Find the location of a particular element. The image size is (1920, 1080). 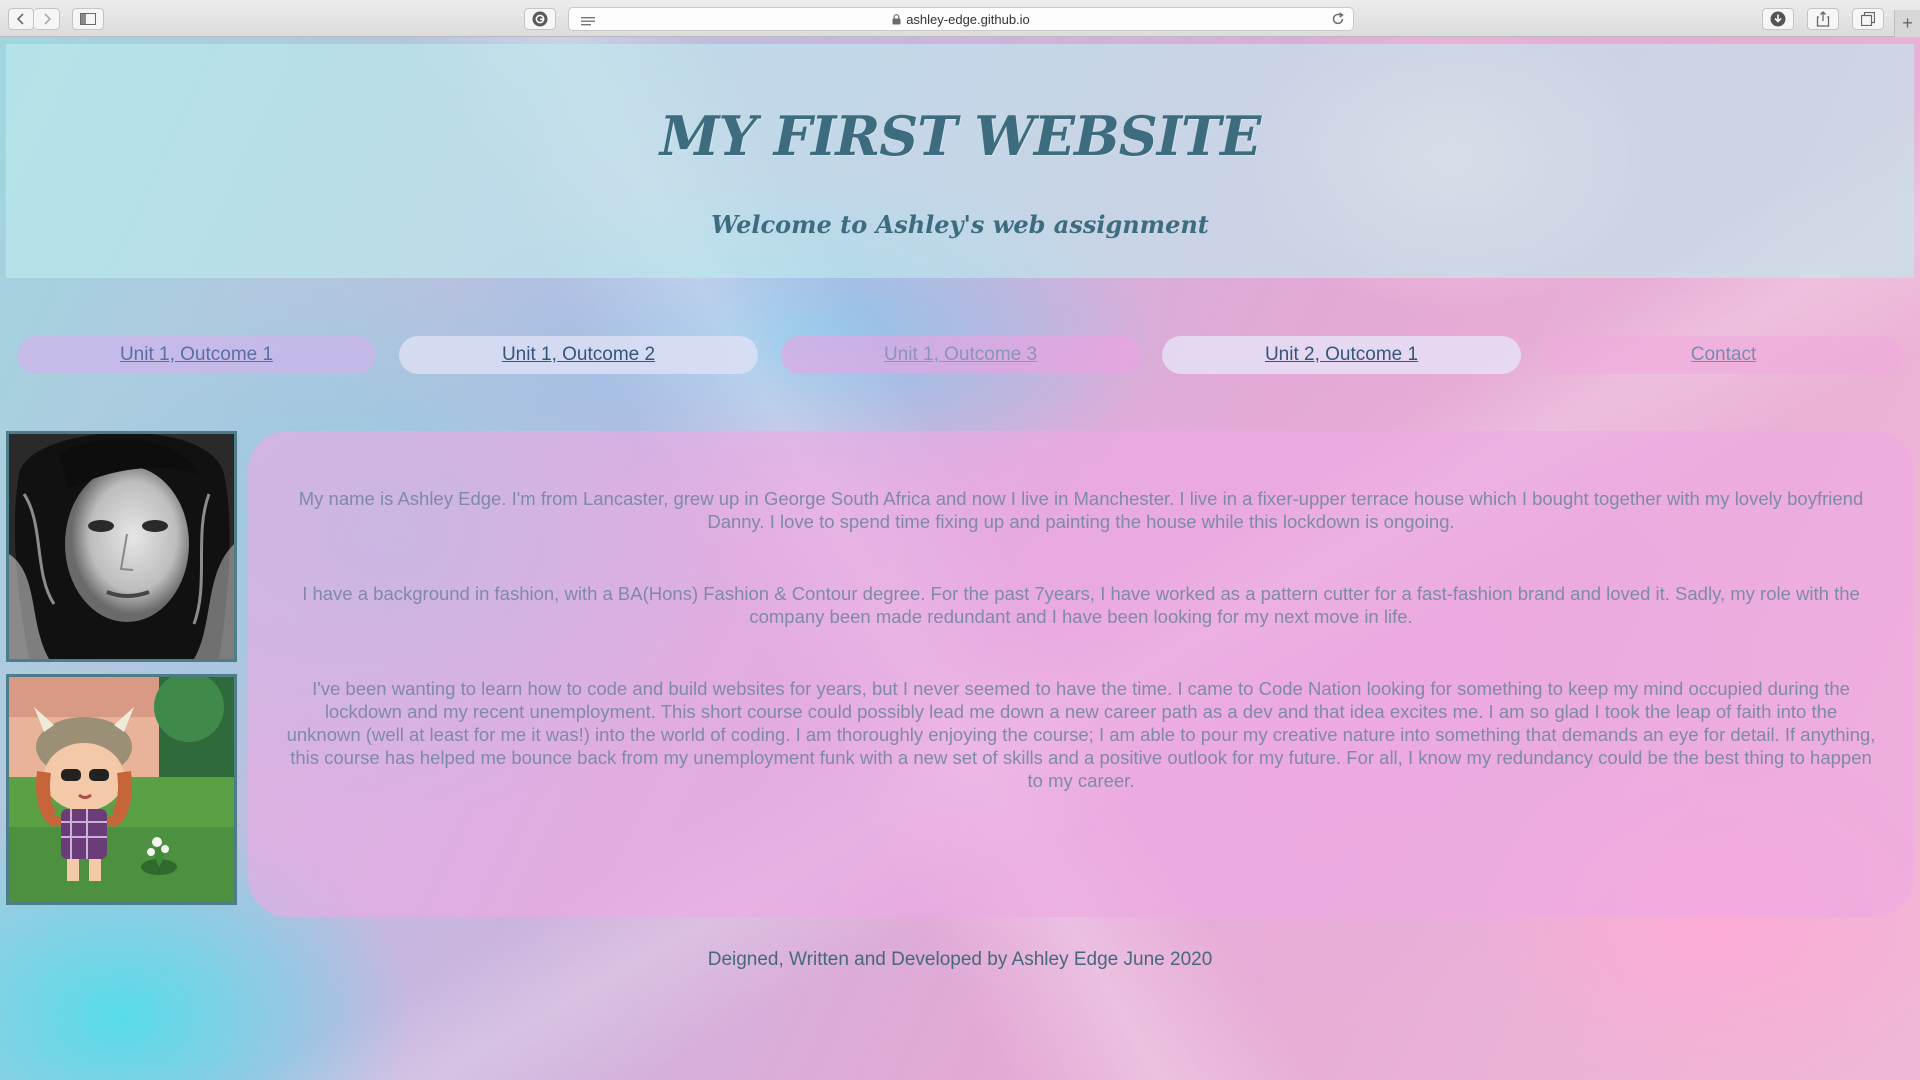

forward-button is located at coordinates (47, 19).